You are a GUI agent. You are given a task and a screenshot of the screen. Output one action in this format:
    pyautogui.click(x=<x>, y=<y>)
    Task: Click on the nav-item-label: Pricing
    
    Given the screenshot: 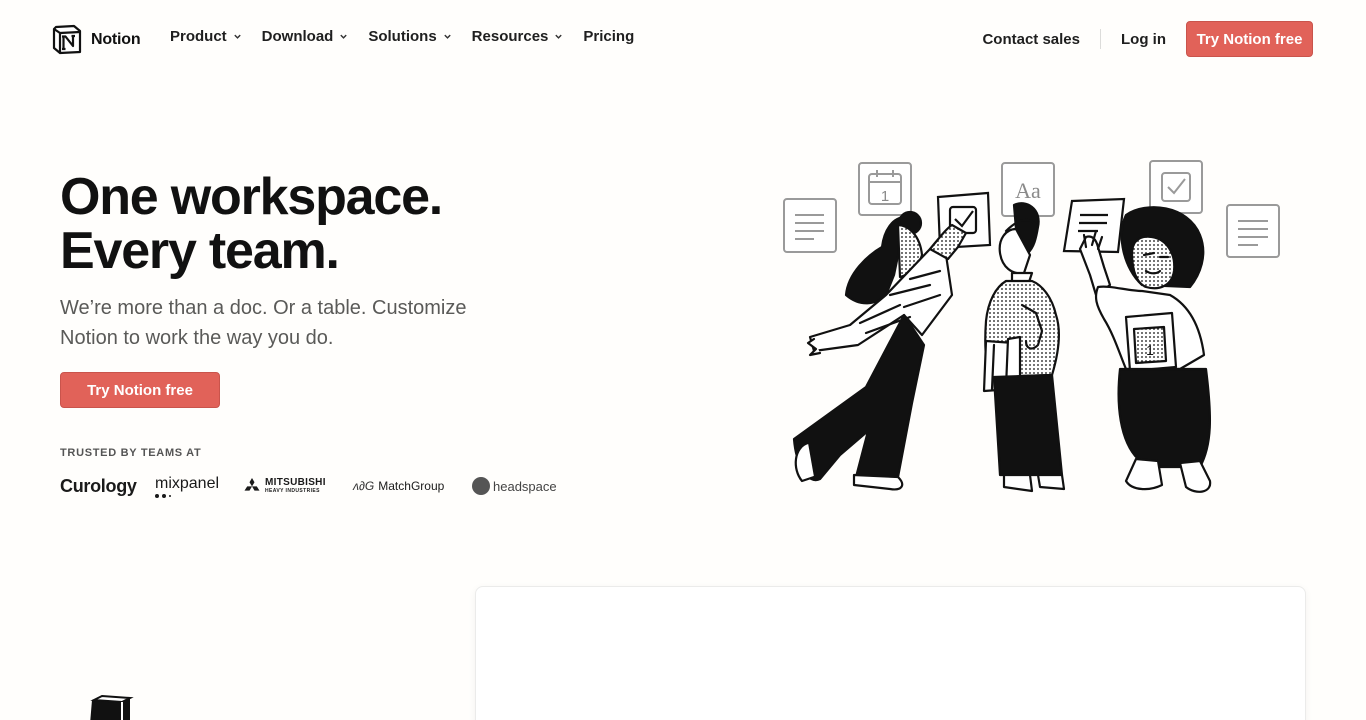 What is the action you would take?
    pyautogui.click(x=609, y=36)
    